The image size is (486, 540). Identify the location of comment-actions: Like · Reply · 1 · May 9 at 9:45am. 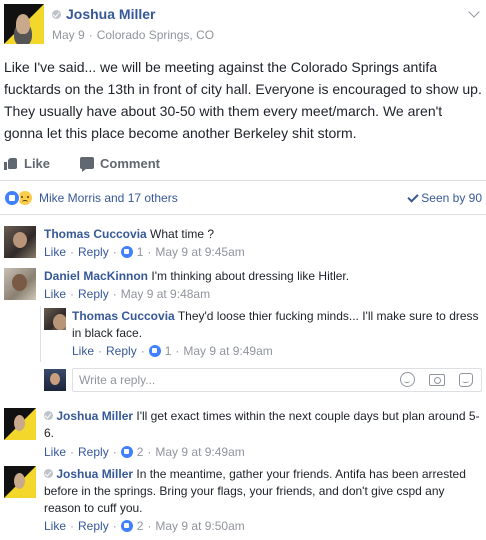
(144, 252).